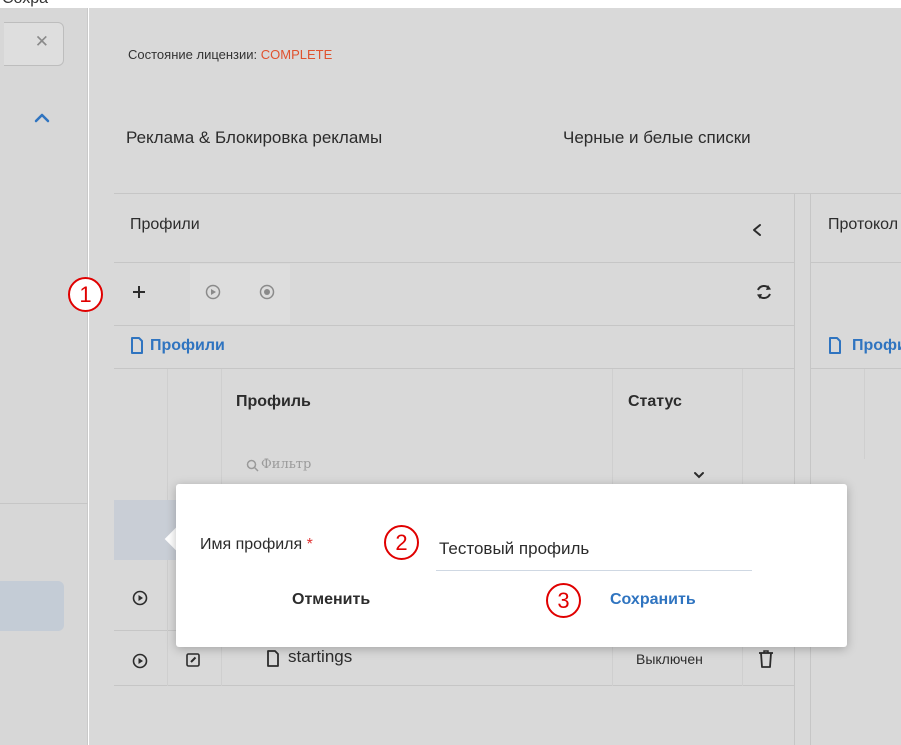  Describe the element at coordinates (85, 294) in the screenshot. I see `step-marker-1: 1` at that location.